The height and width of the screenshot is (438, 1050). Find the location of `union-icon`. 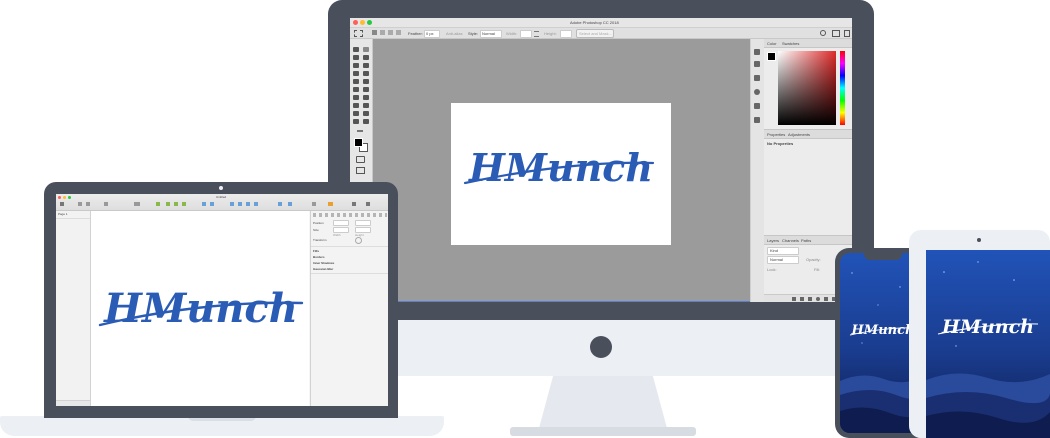

union-icon is located at coordinates (232, 204).